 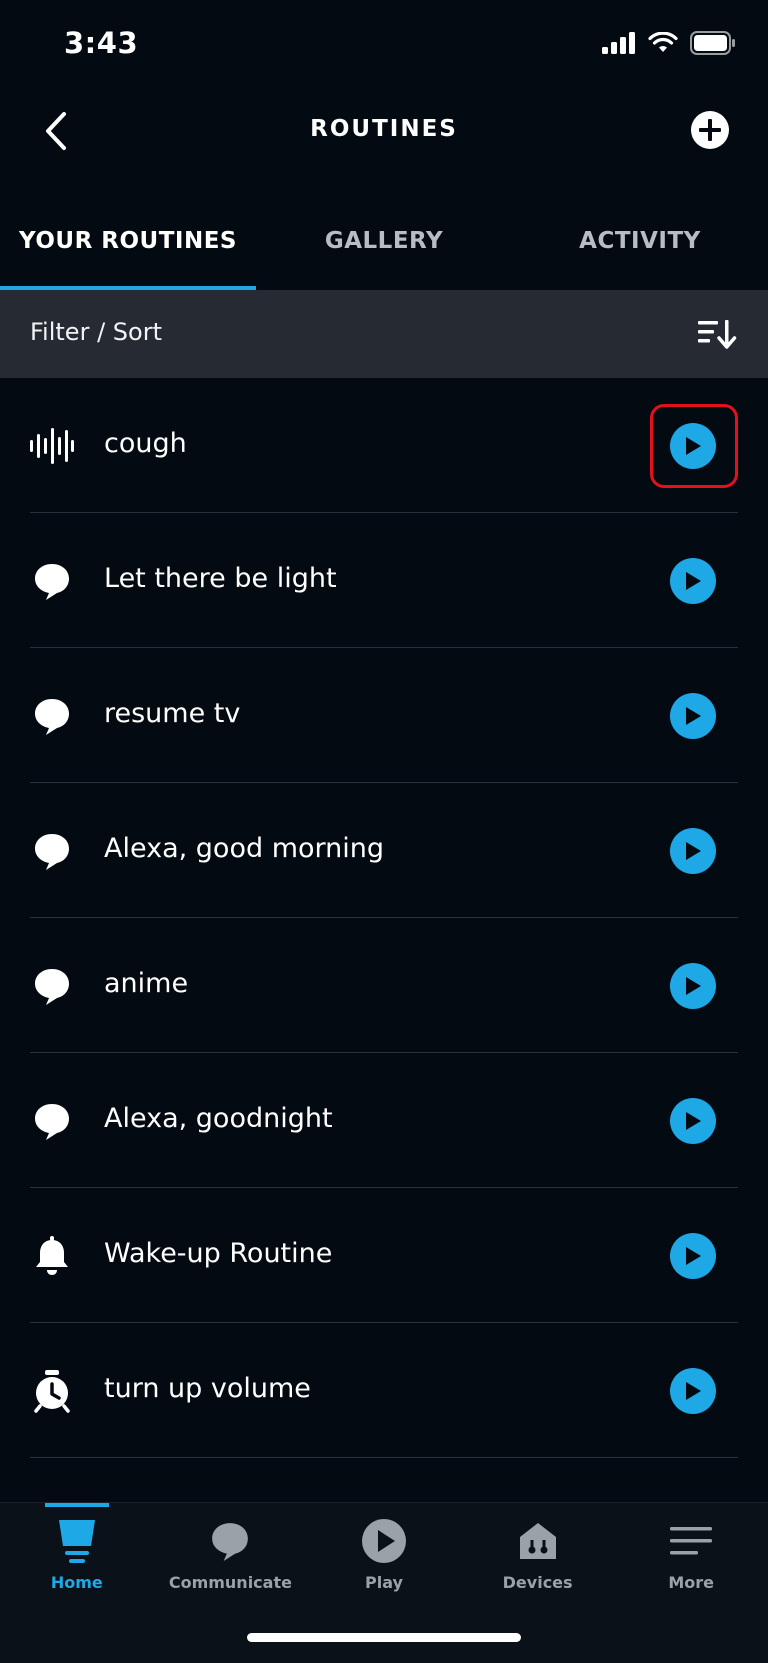 What do you see at coordinates (384, 334) in the screenshot?
I see `filter-sort-bar: Filter / Sort` at bounding box center [384, 334].